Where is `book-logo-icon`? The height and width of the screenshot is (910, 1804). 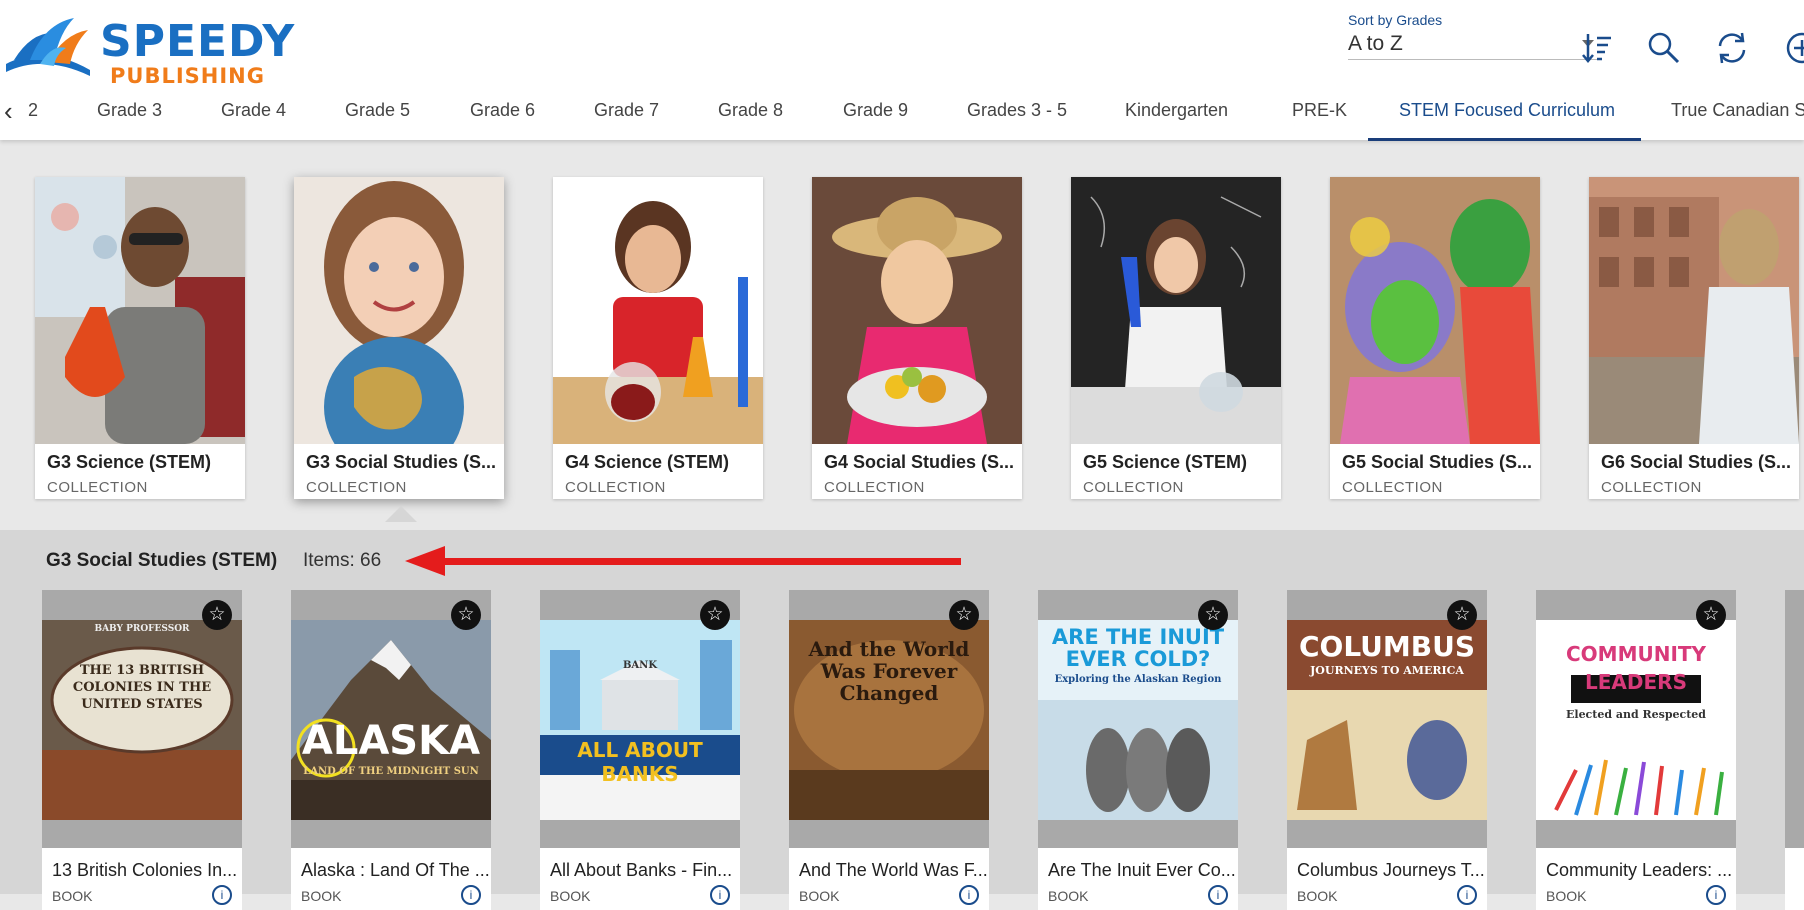
book-logo-icon is located at coordinates (48, 47).